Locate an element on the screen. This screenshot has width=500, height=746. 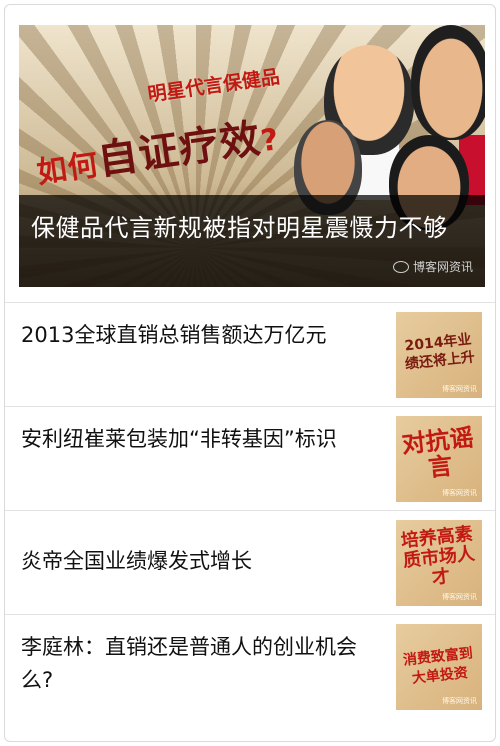
list-item-thumbnail: 对抗谣言 博客网资讯 is located at coordinates (439, 459).